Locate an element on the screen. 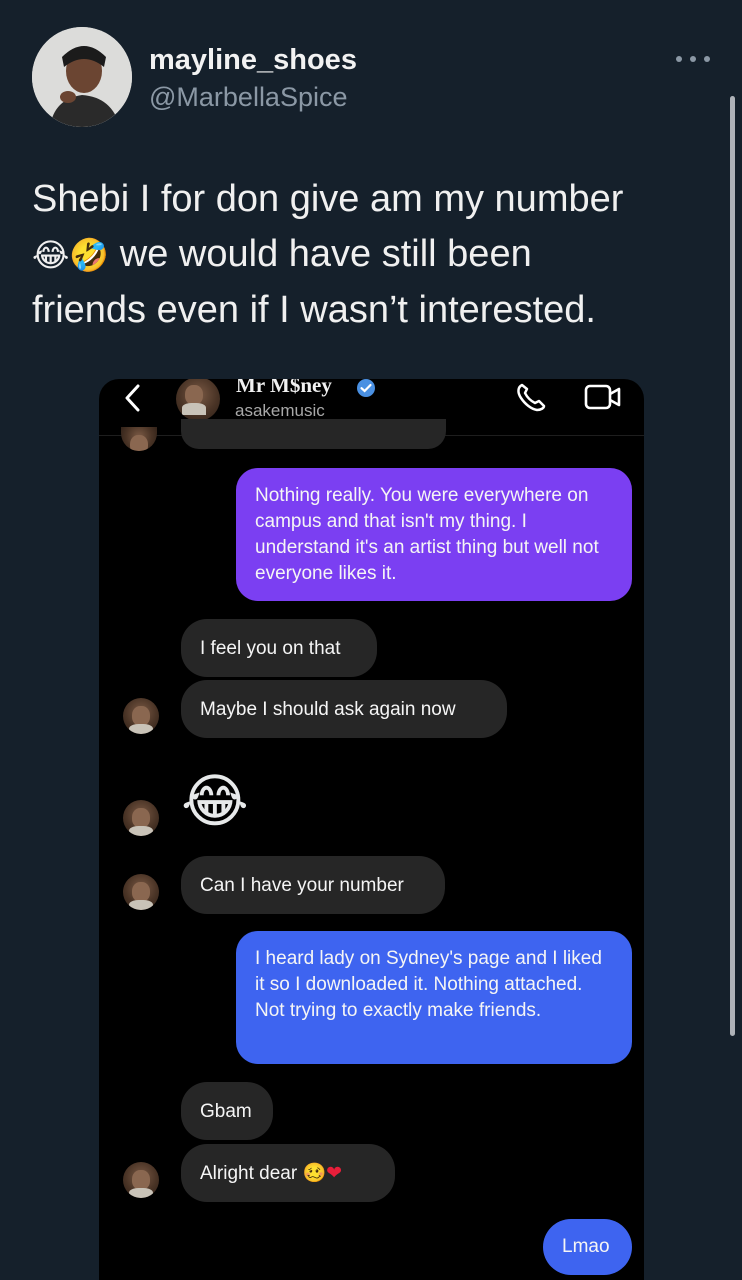 This screenshot has height=1280, width=742. scrollbar is located at coordinates (732, 566).